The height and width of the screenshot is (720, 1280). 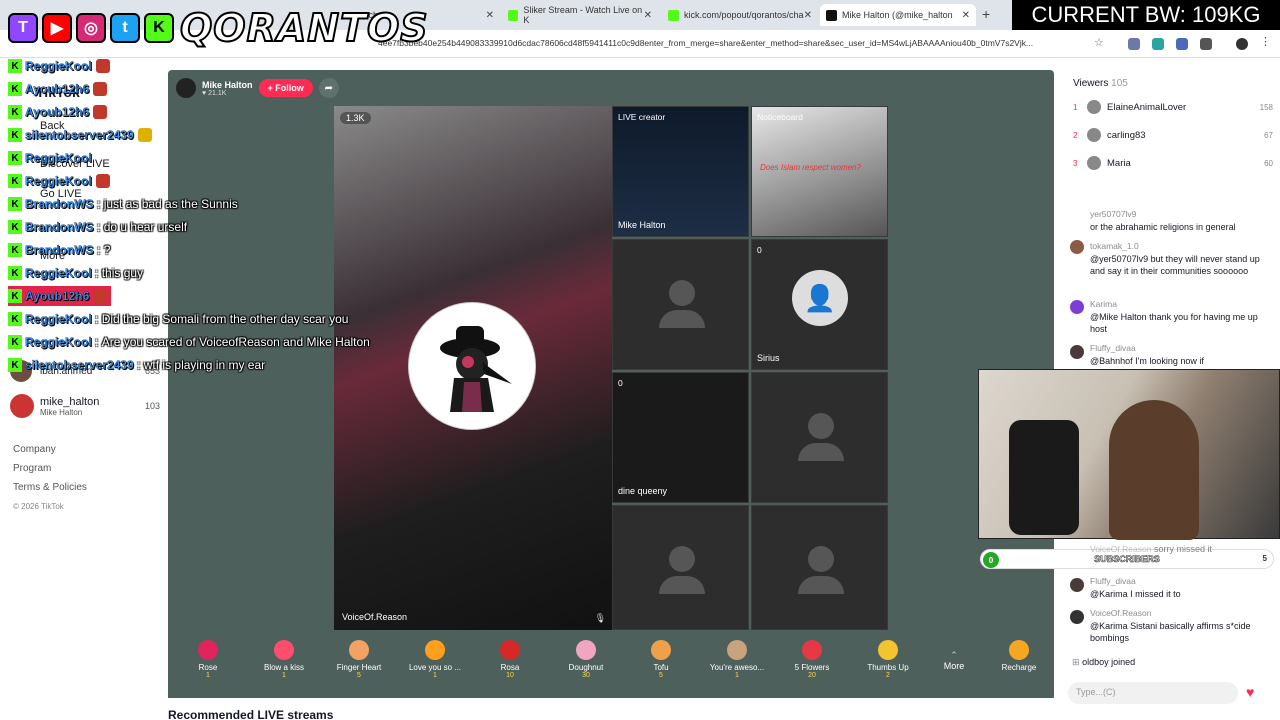 What do you see at coordinates (888, 659) in the screenshot?
I see `gift-item: Thumbs Up 2` at bounding box center [888, 659].